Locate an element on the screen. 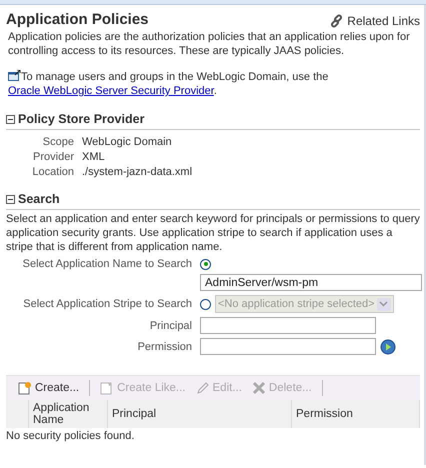 This screenshot has width=426, height=468. permission-field is located at coordinates (288, 346).